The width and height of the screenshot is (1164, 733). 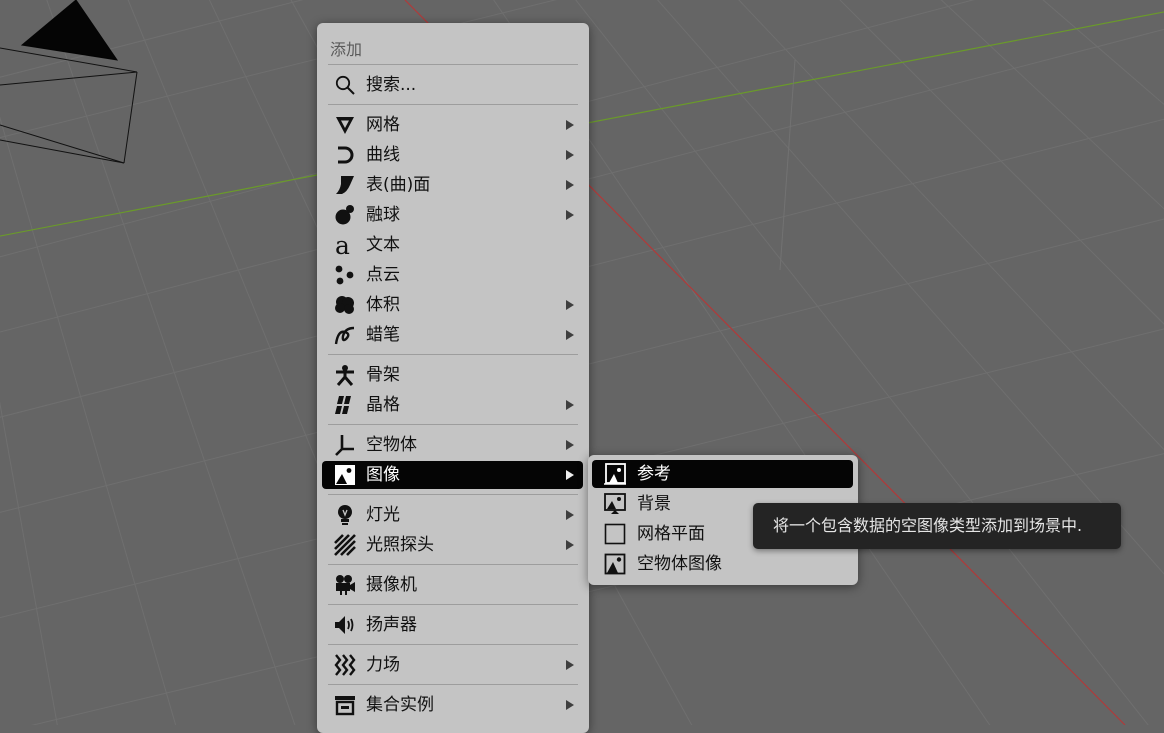 What do you see at coordinates (345, 625) in the screenshot?
I see `speaker-icon` at bounding box center [345, 625].